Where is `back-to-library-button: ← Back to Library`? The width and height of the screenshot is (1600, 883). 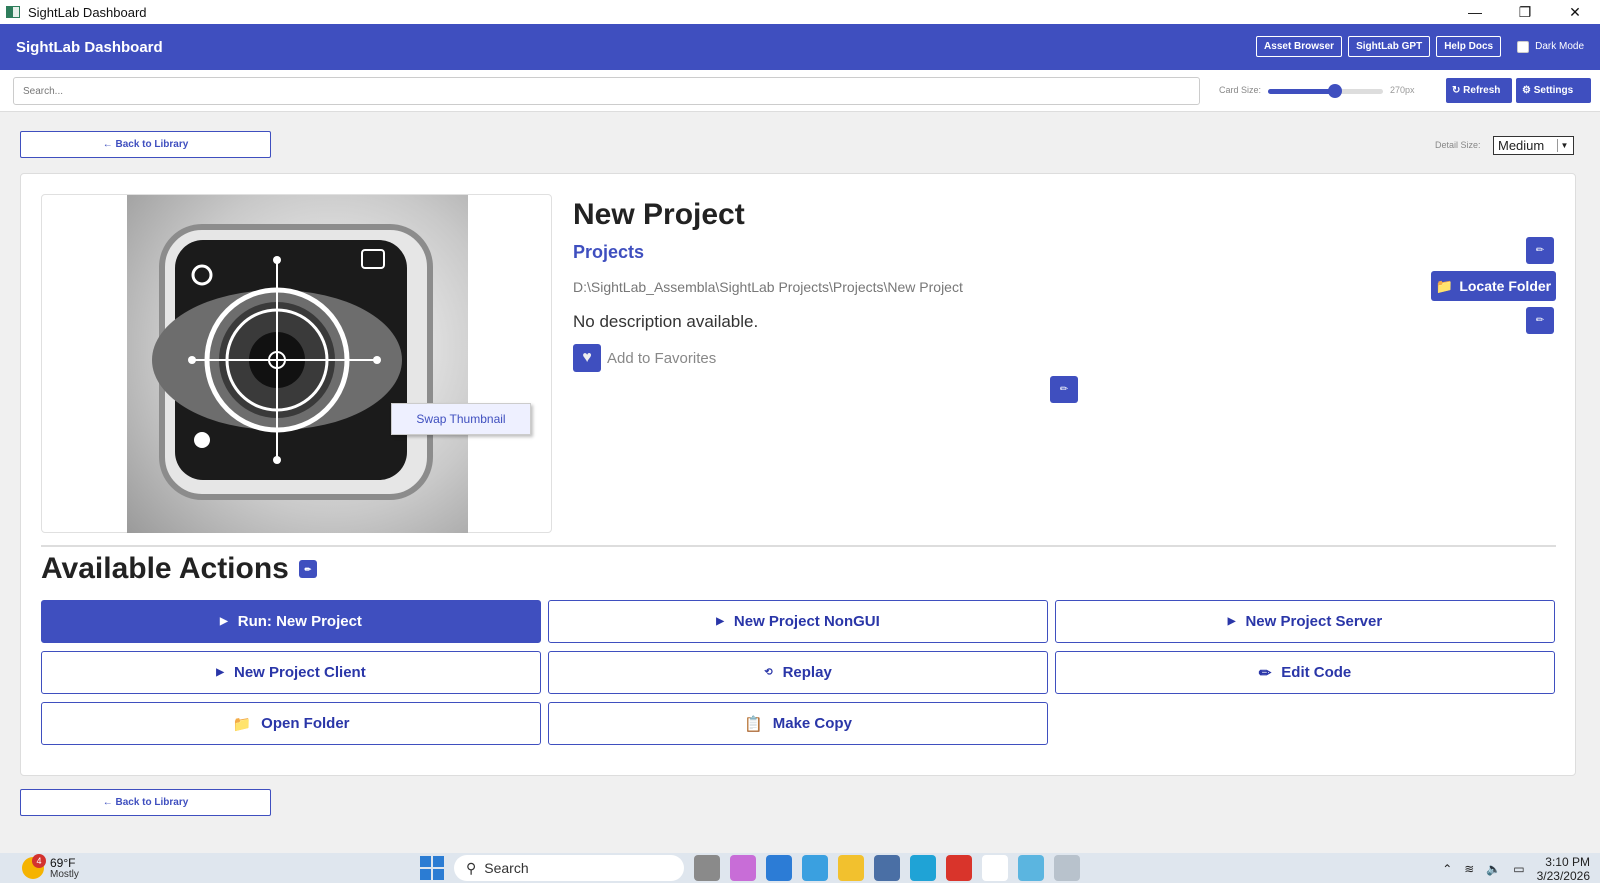 back-to-library-button: ← Back to Library is located at coordinates (145, 144).